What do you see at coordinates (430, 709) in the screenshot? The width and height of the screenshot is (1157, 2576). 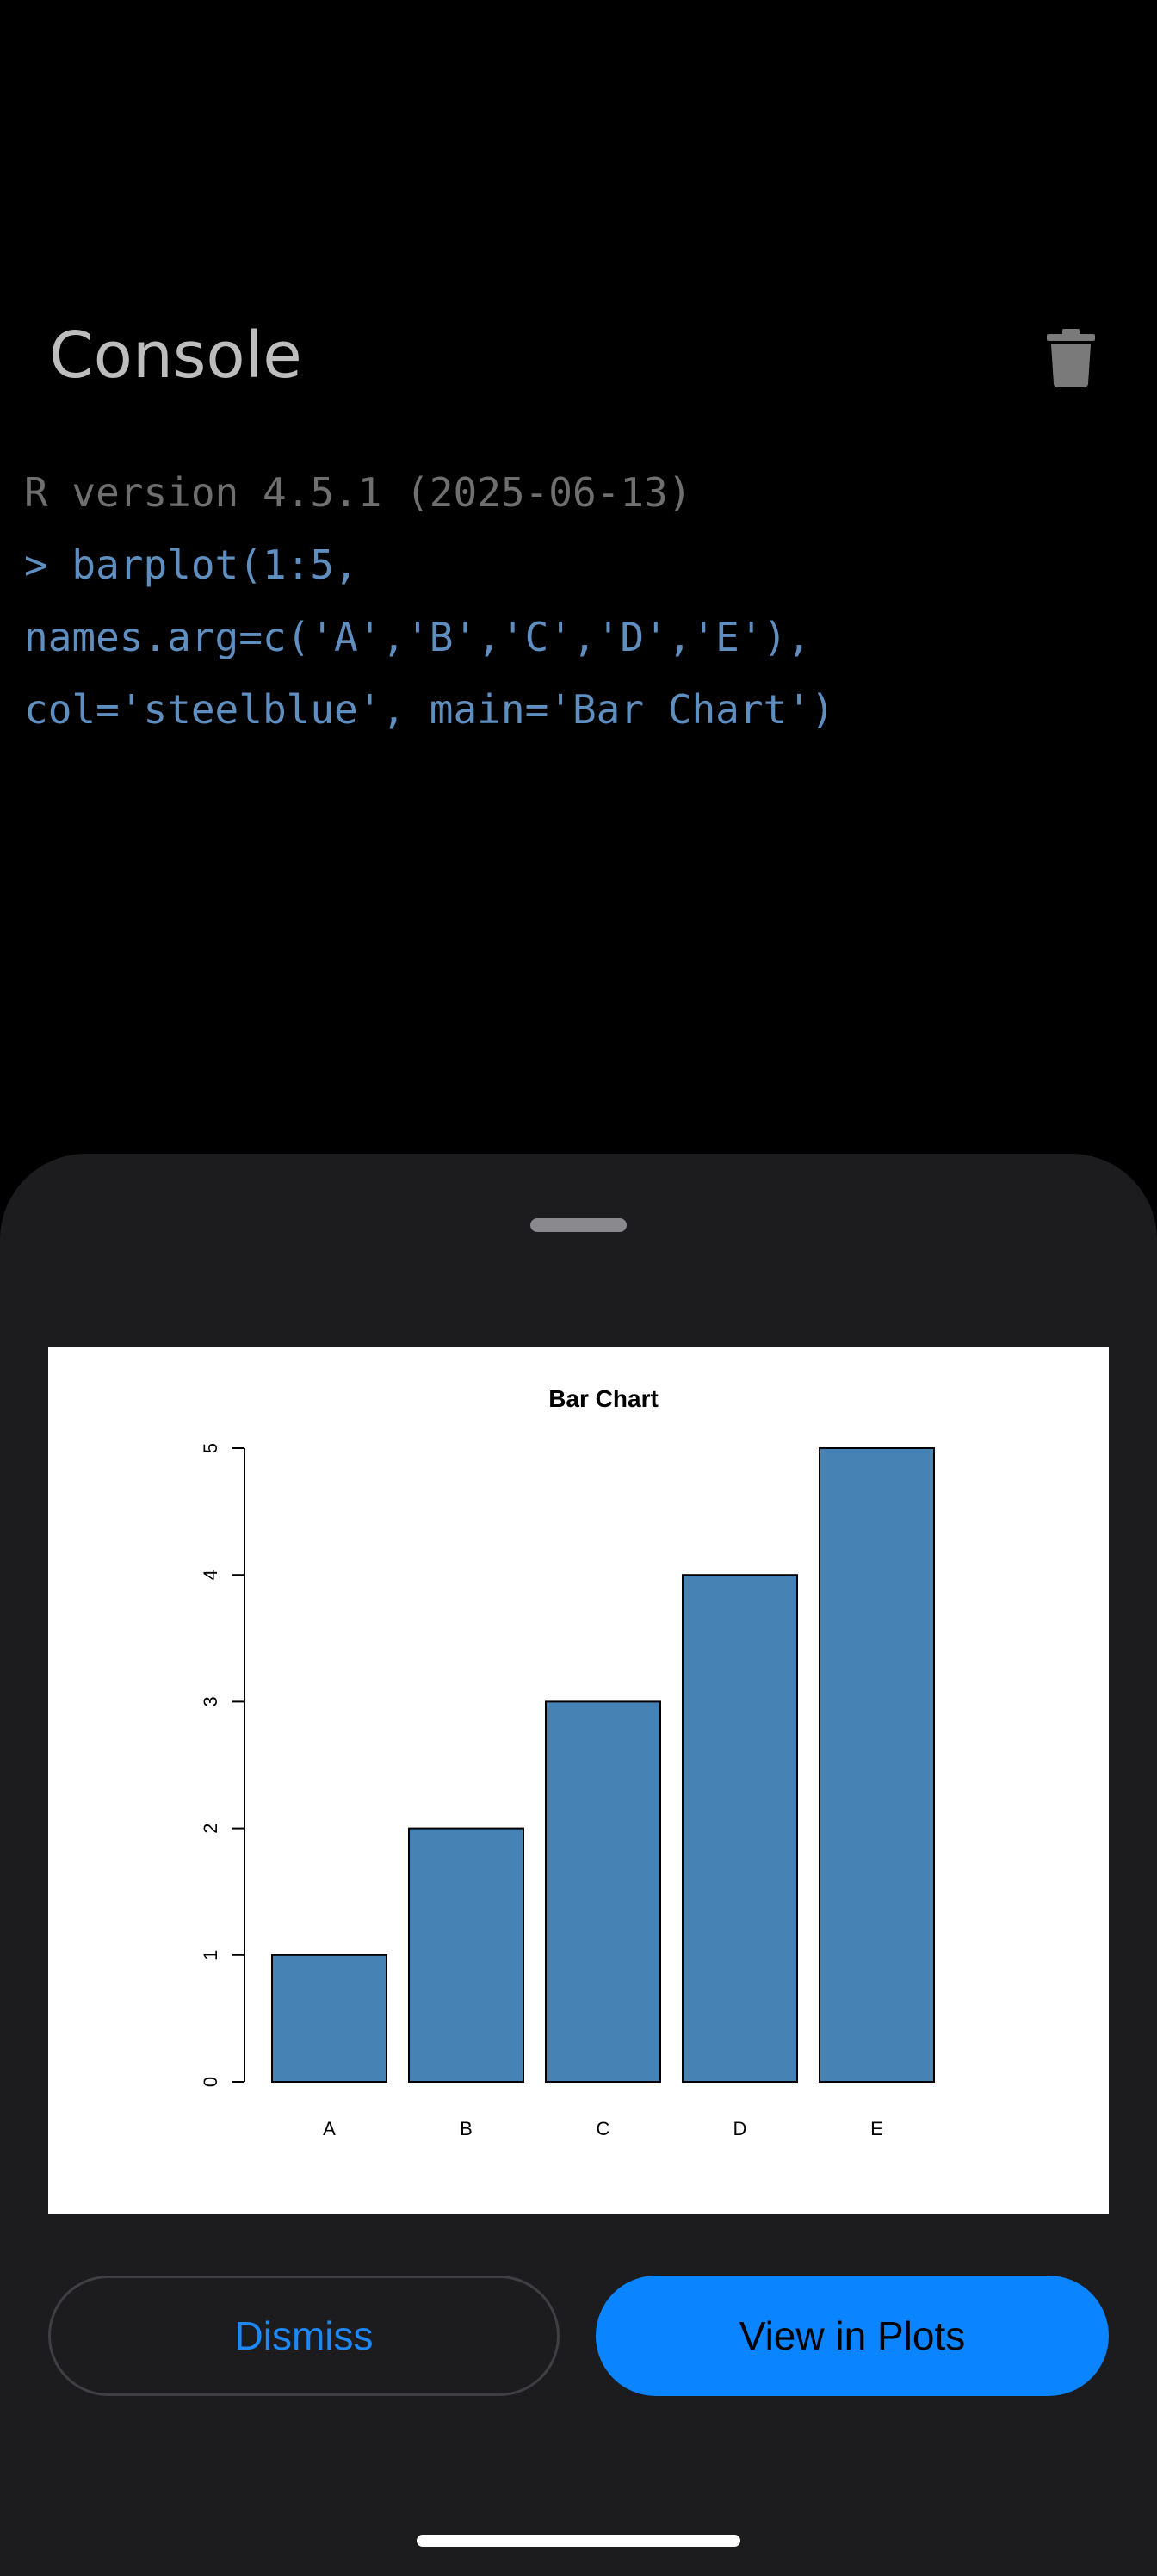 I see `console-command-line: col='steelblue', main='Bar Chart')` at bounding box center [430, 709].